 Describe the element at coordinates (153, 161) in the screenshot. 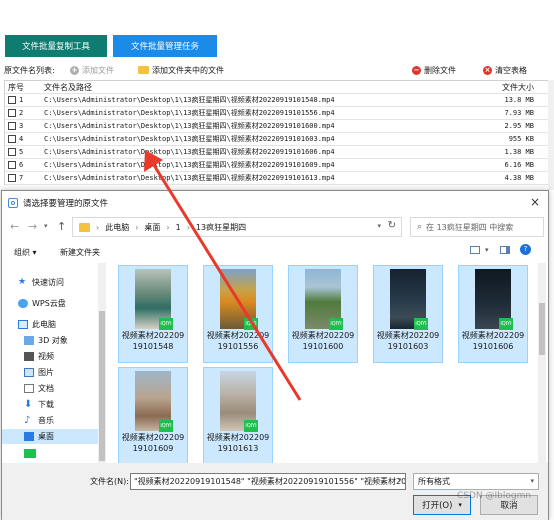

I see `arrow-head` at that location.